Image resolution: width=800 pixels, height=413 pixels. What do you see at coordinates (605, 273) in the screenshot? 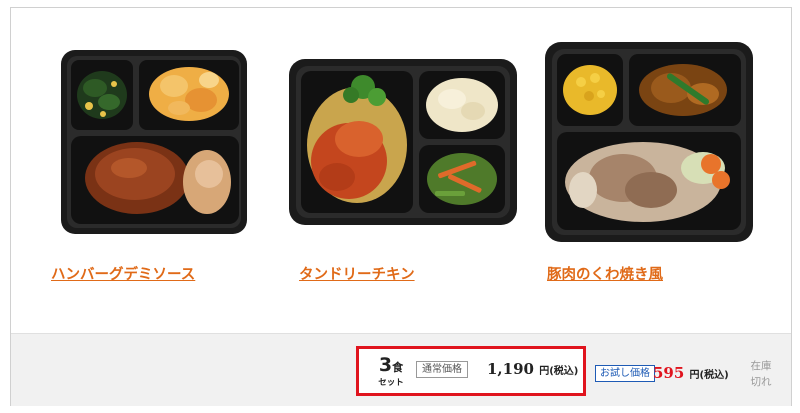
I see `product-link-pork: 豚肉のくわ焼き風` at bounding box center [605, 273].